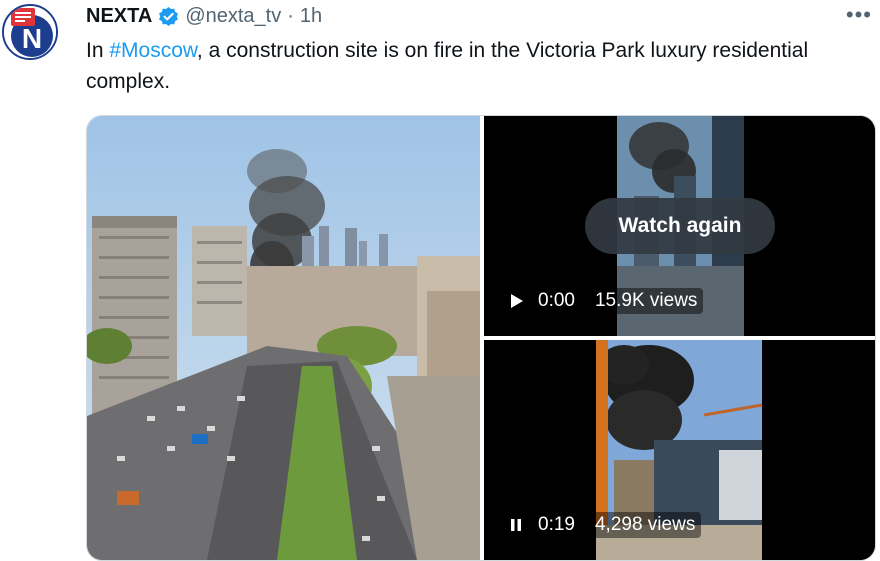 This screenshot has height=561, width=880. Describe the element at coordinates (233, 16) in the screenshot. I see `author-handle: @nexta_tv` at that location.